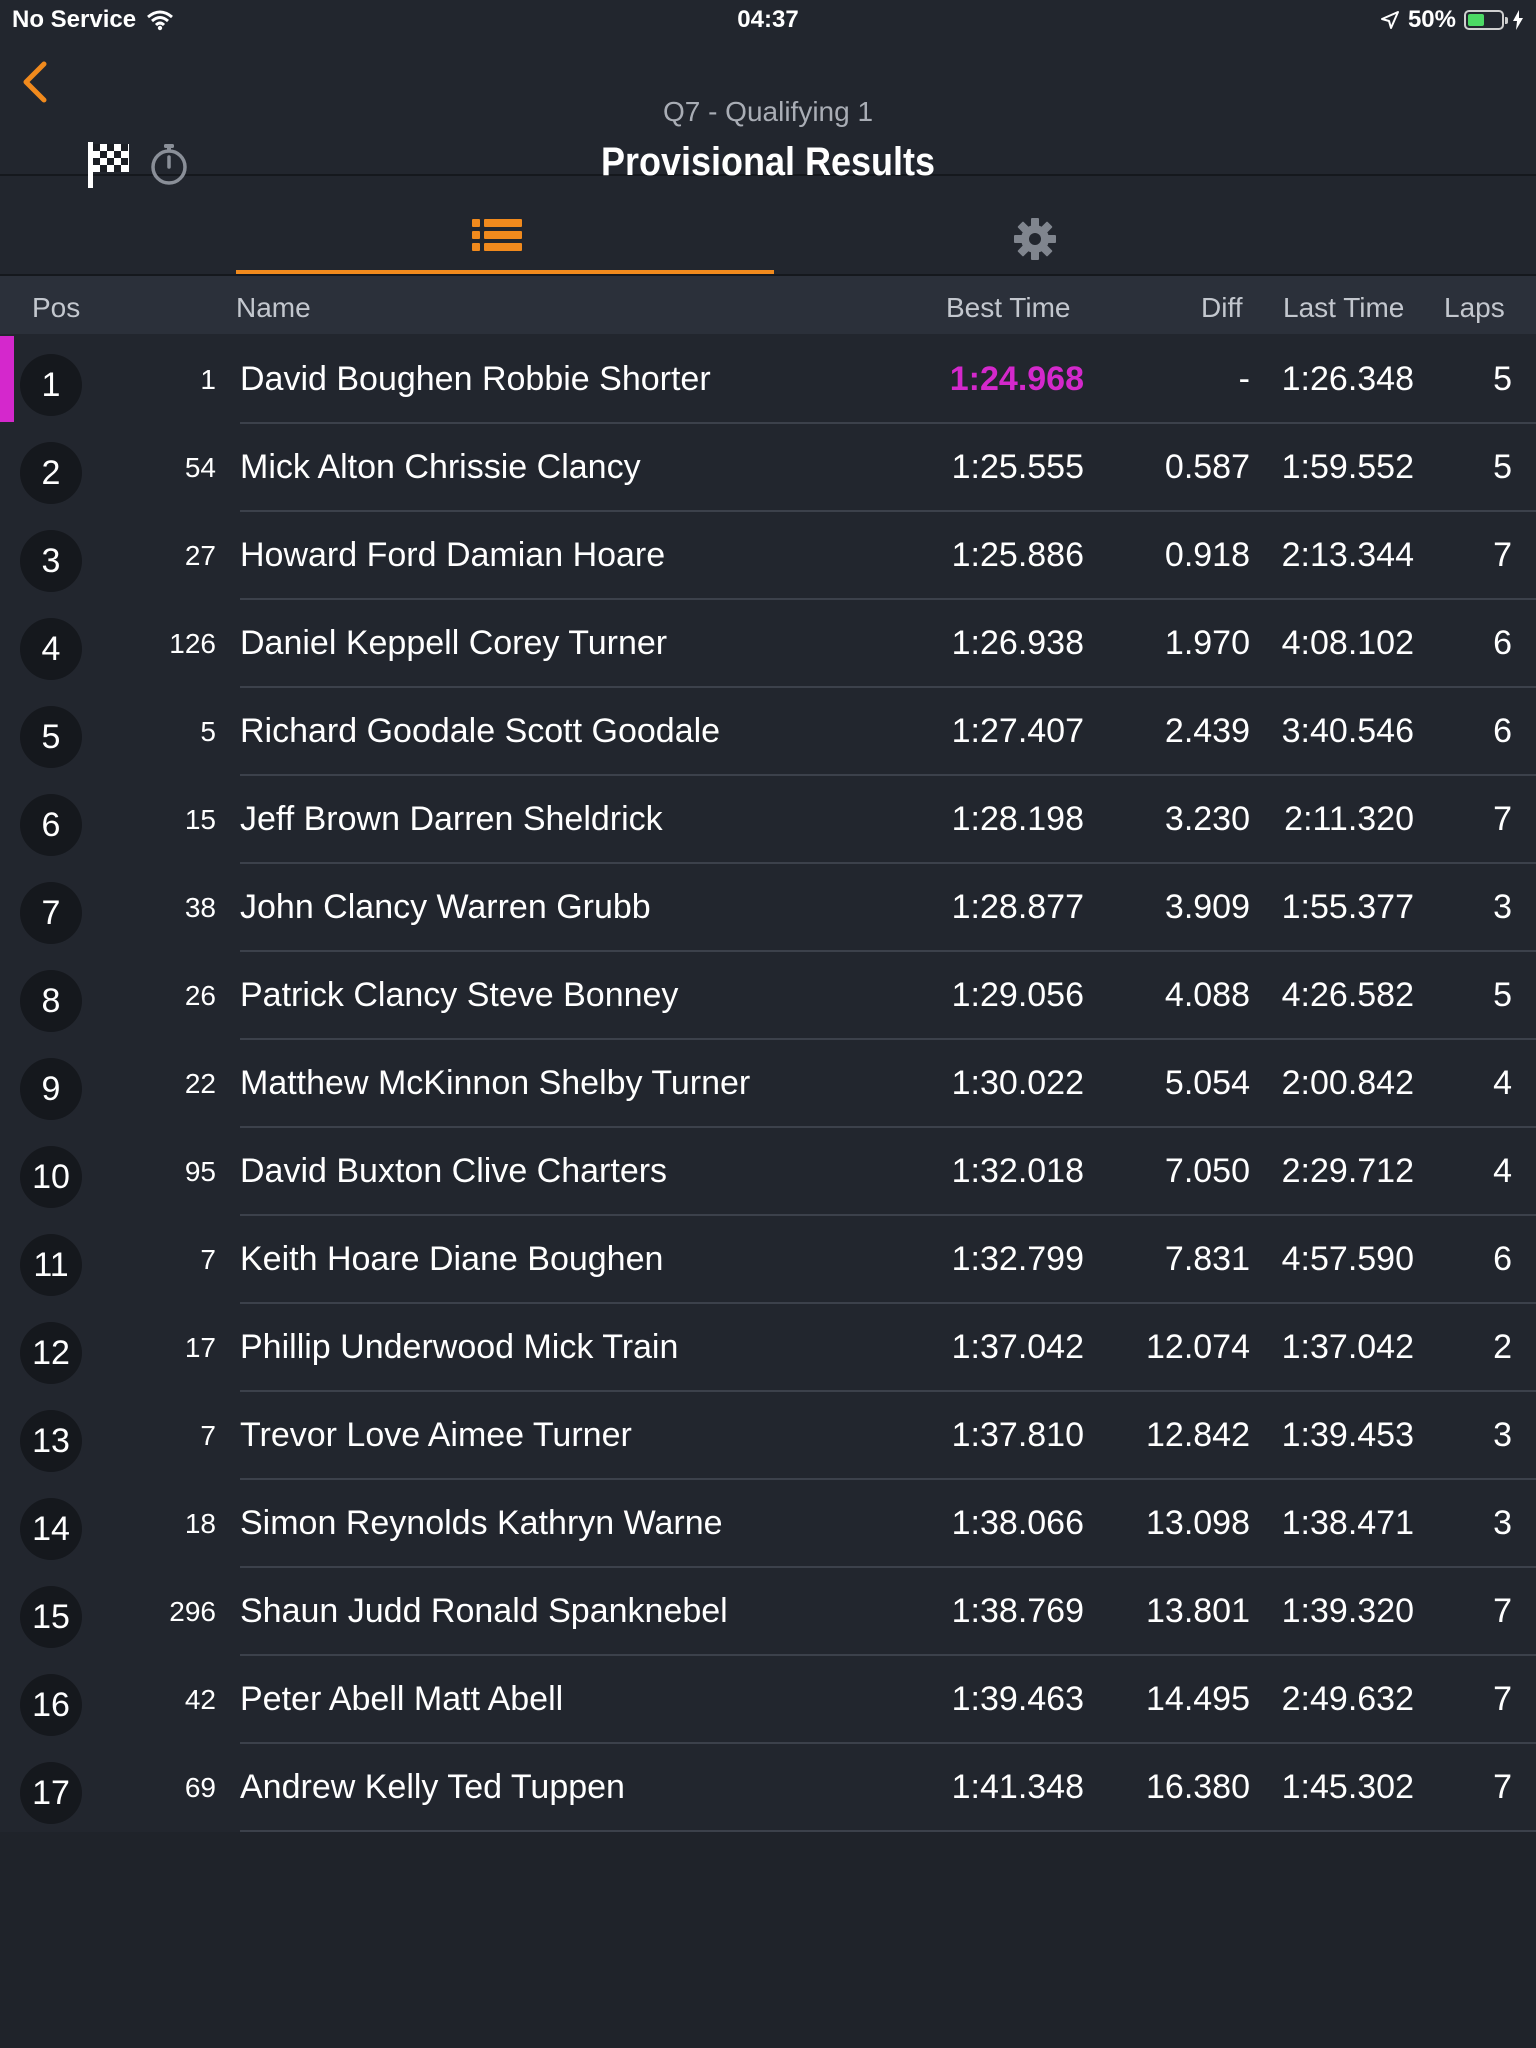 The width and height of the screenshot is (1536, 2048). I want to click on driver-names: Shaun Judd Ronald Spanknebel, so click(484, 1611).